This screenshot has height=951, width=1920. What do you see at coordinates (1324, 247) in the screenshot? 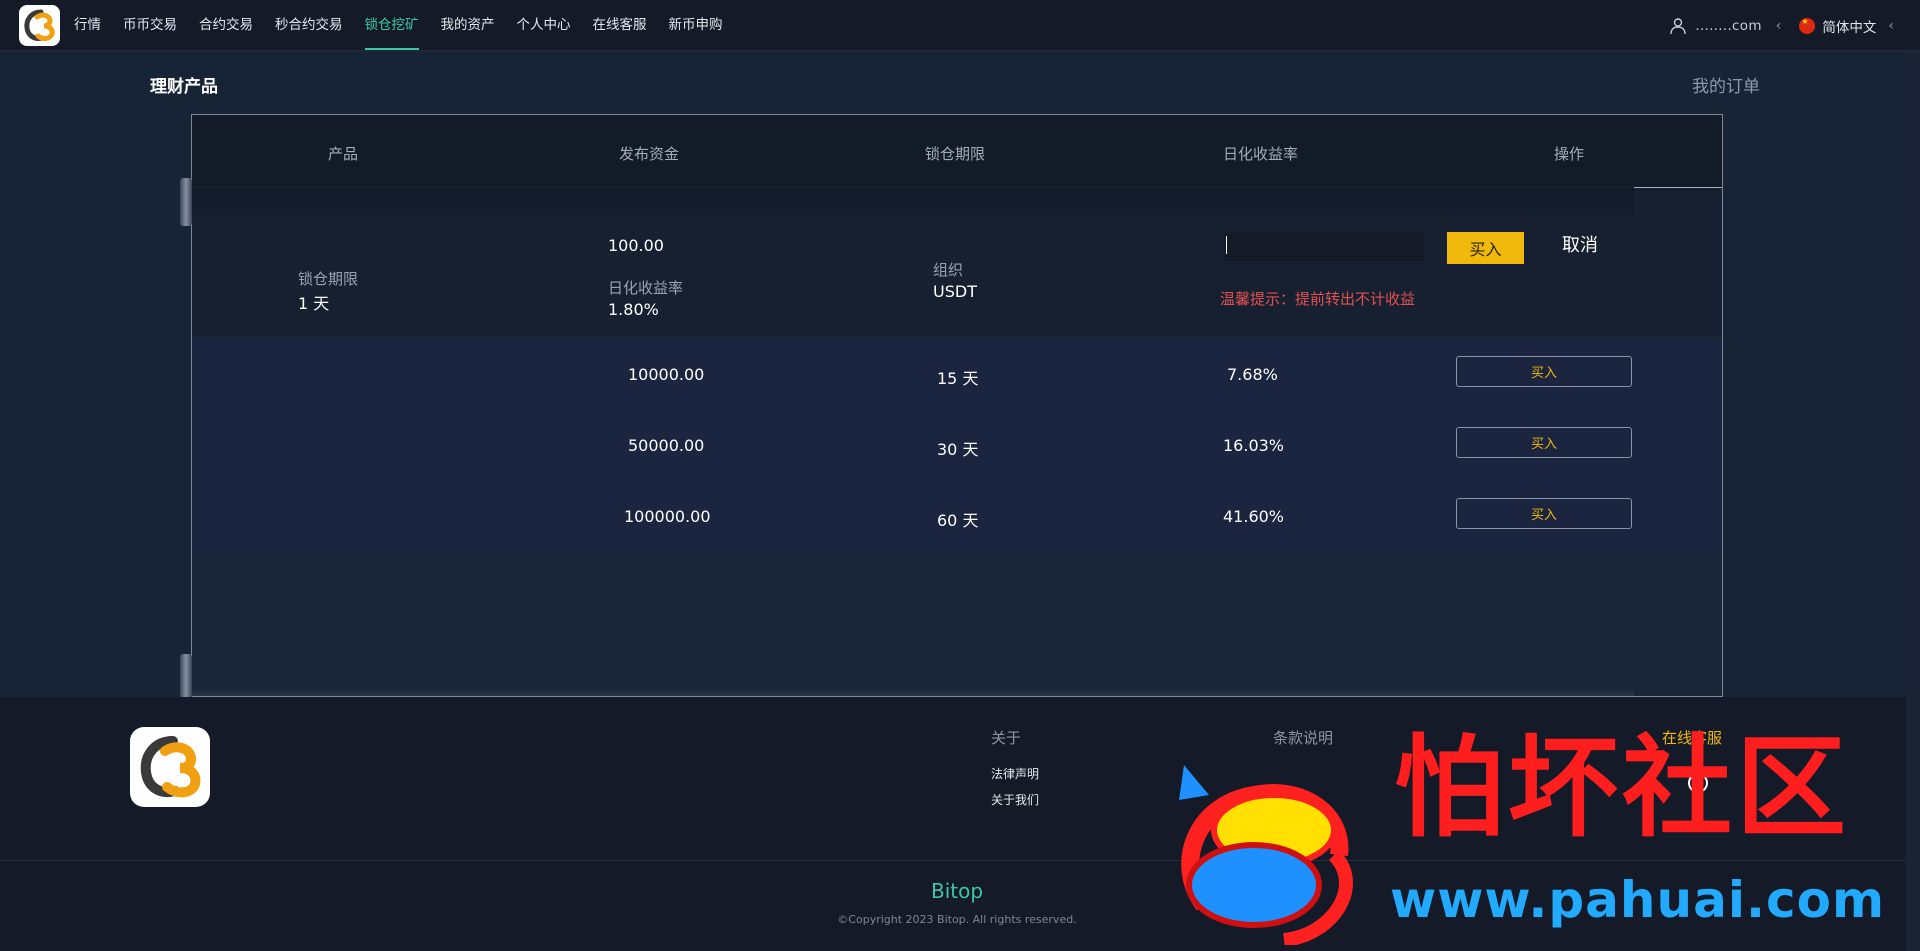
I see `amount-input` at bounding box center [1324, 247].